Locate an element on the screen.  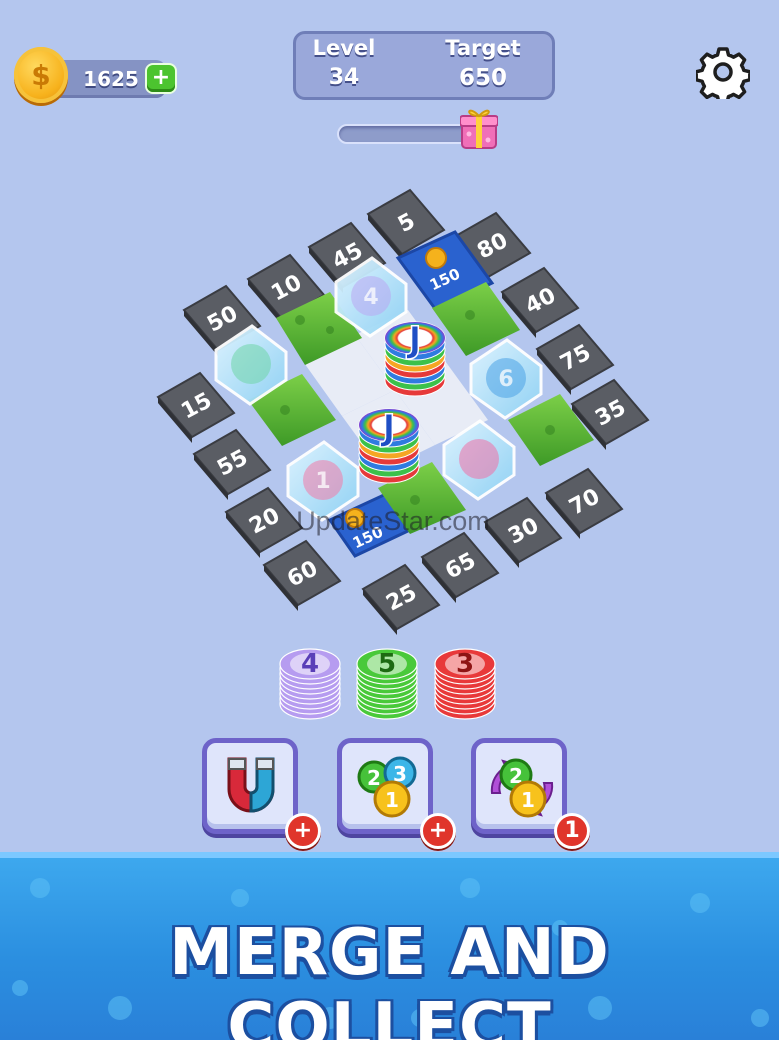
board-tile: 55 is located at coordinates (232, 464).